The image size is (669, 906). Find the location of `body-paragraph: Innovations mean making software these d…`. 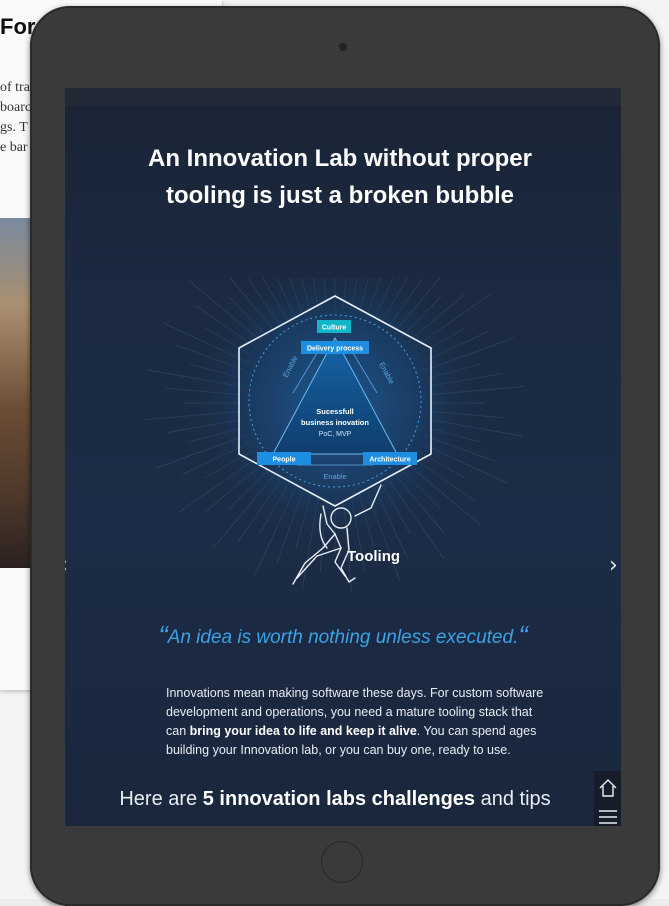

body-paragraph: Innovations mean making software these d… is located at coordinates (356, 722).